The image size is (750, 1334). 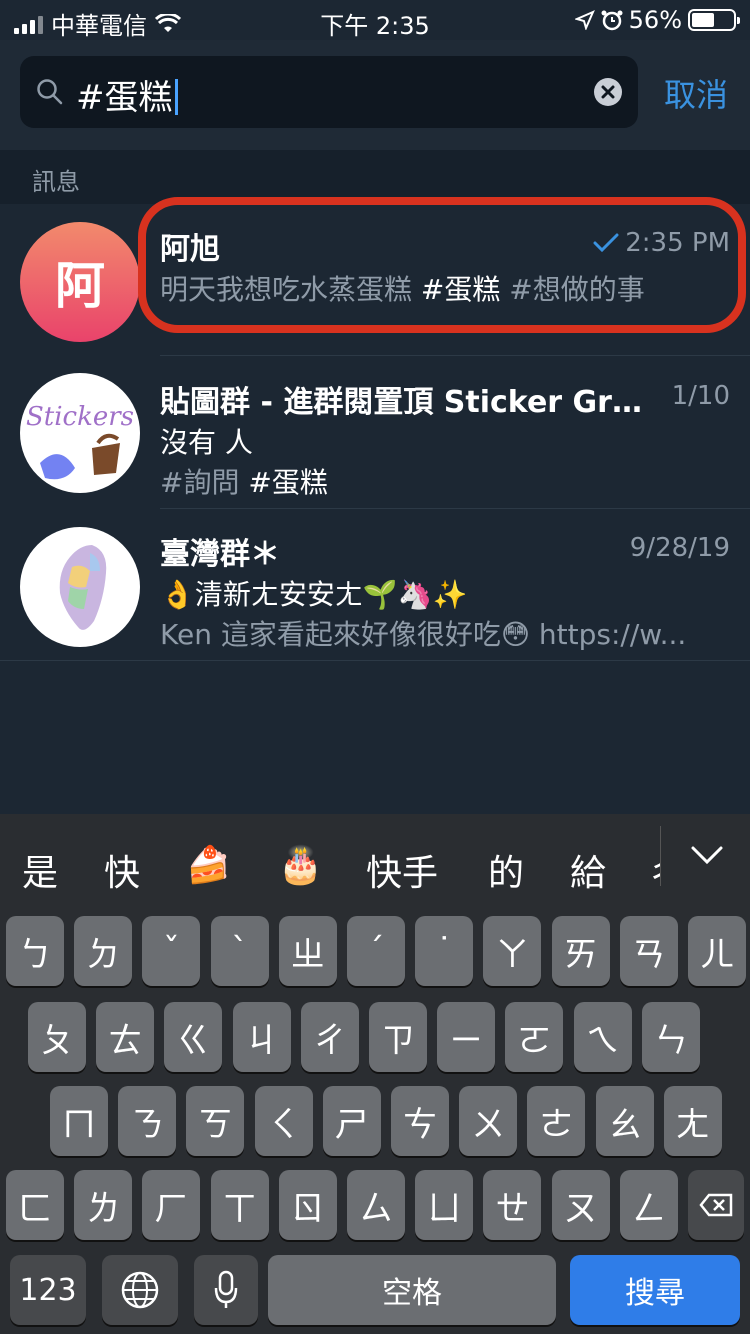 What do you see at coordinates (40, 870) in the screenshot?
I see `suggestion-item: 是` at bounding box center [40, 870].